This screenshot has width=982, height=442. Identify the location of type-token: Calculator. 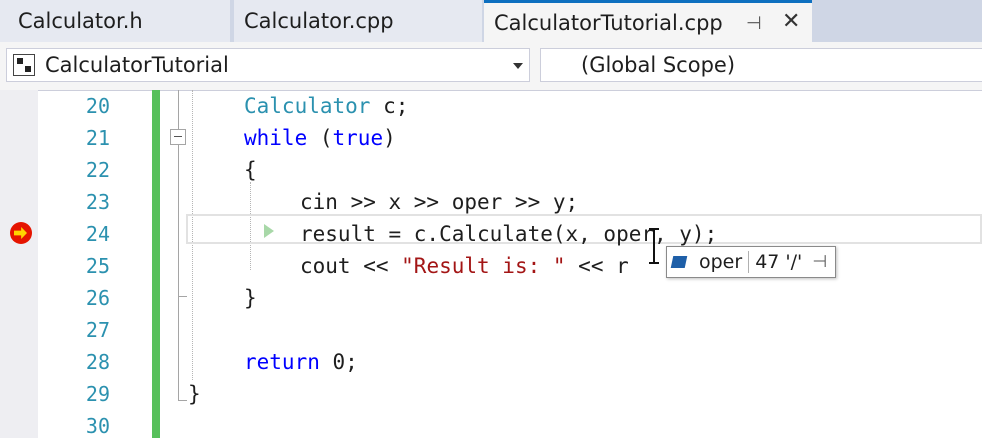
(307, 106).